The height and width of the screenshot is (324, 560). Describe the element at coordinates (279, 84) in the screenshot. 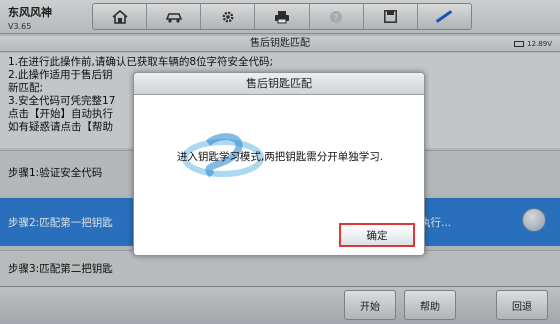

I see `dialog-title: 售后钥匙匹配` at that location.